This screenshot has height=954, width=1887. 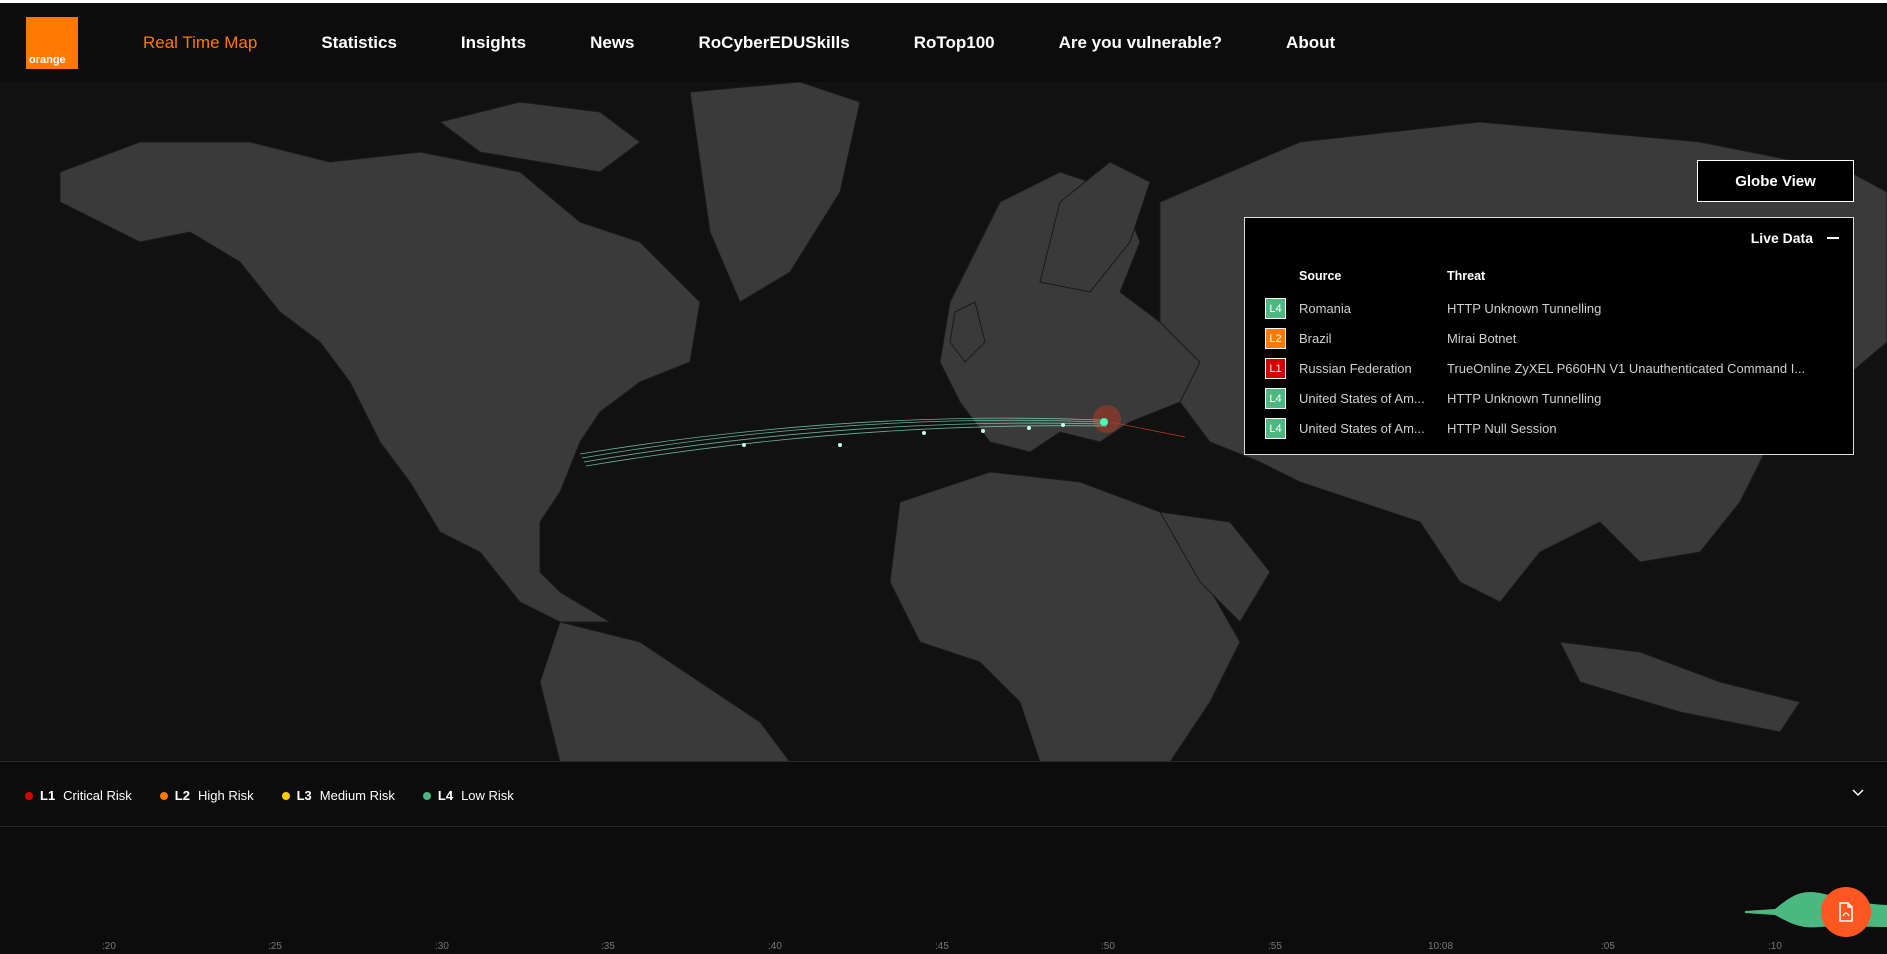 I want to click on nav-real-time-map: Real Time Map, so click(x=200, y=43).